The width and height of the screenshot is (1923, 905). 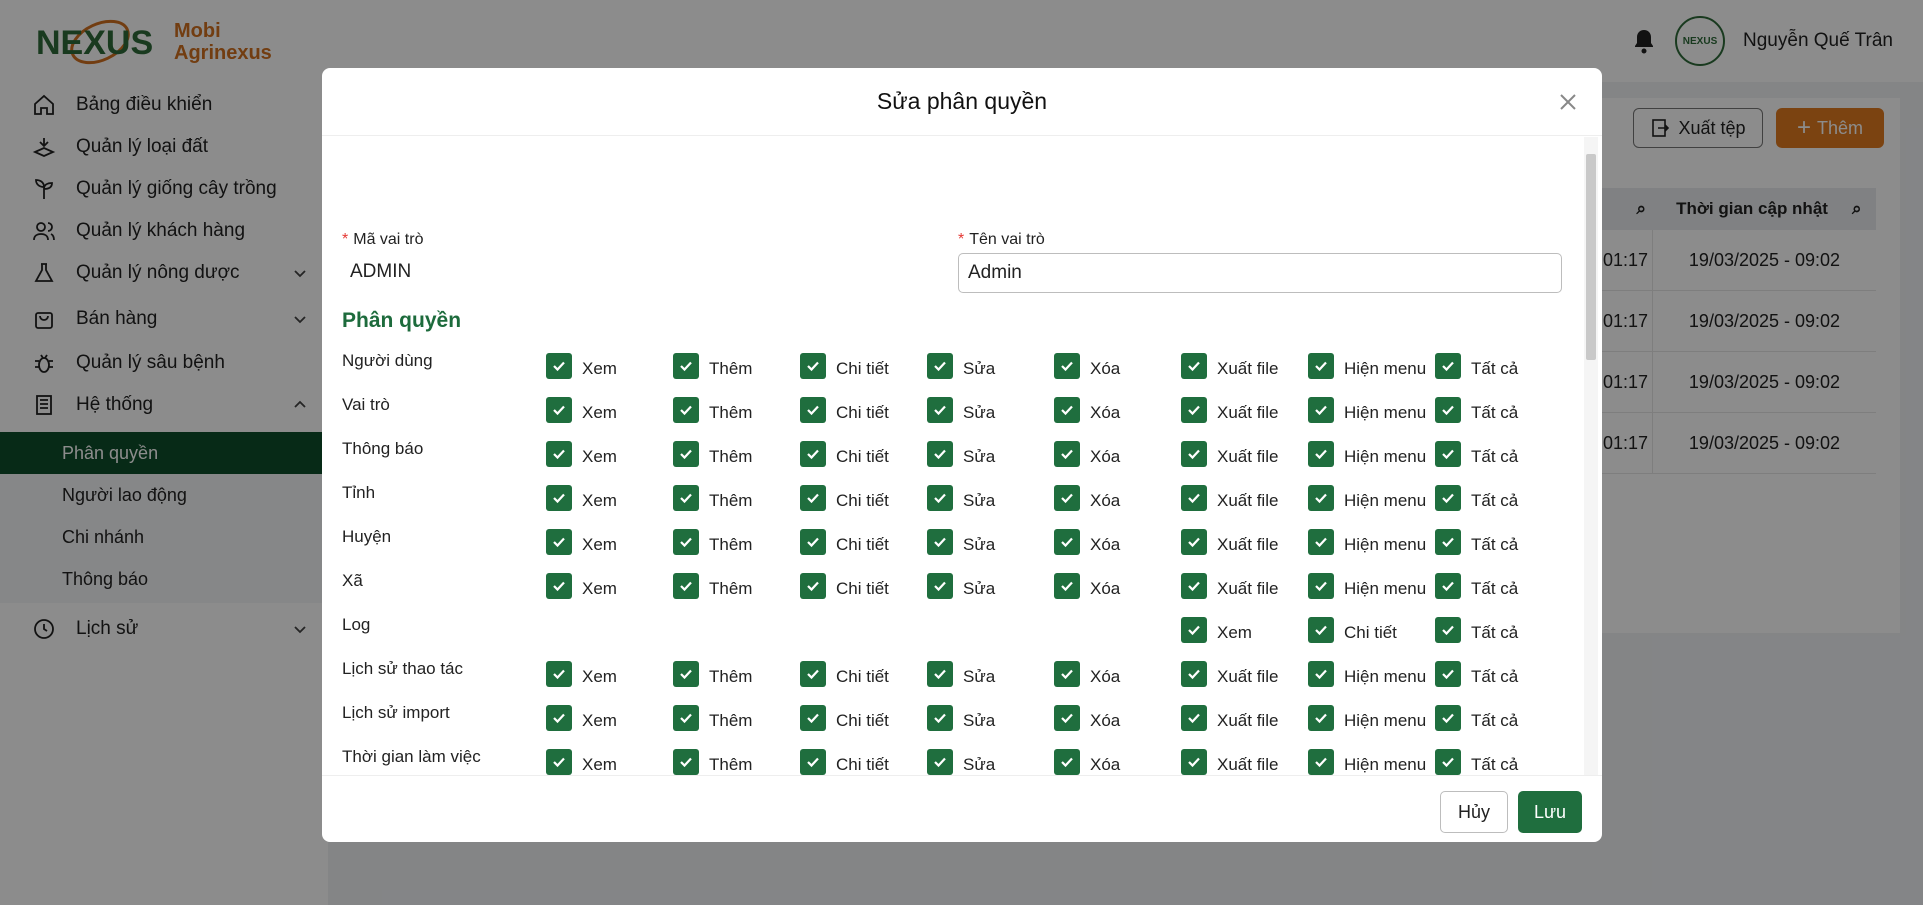 I want to click on role-name-input, so click(x=1260, y=273).